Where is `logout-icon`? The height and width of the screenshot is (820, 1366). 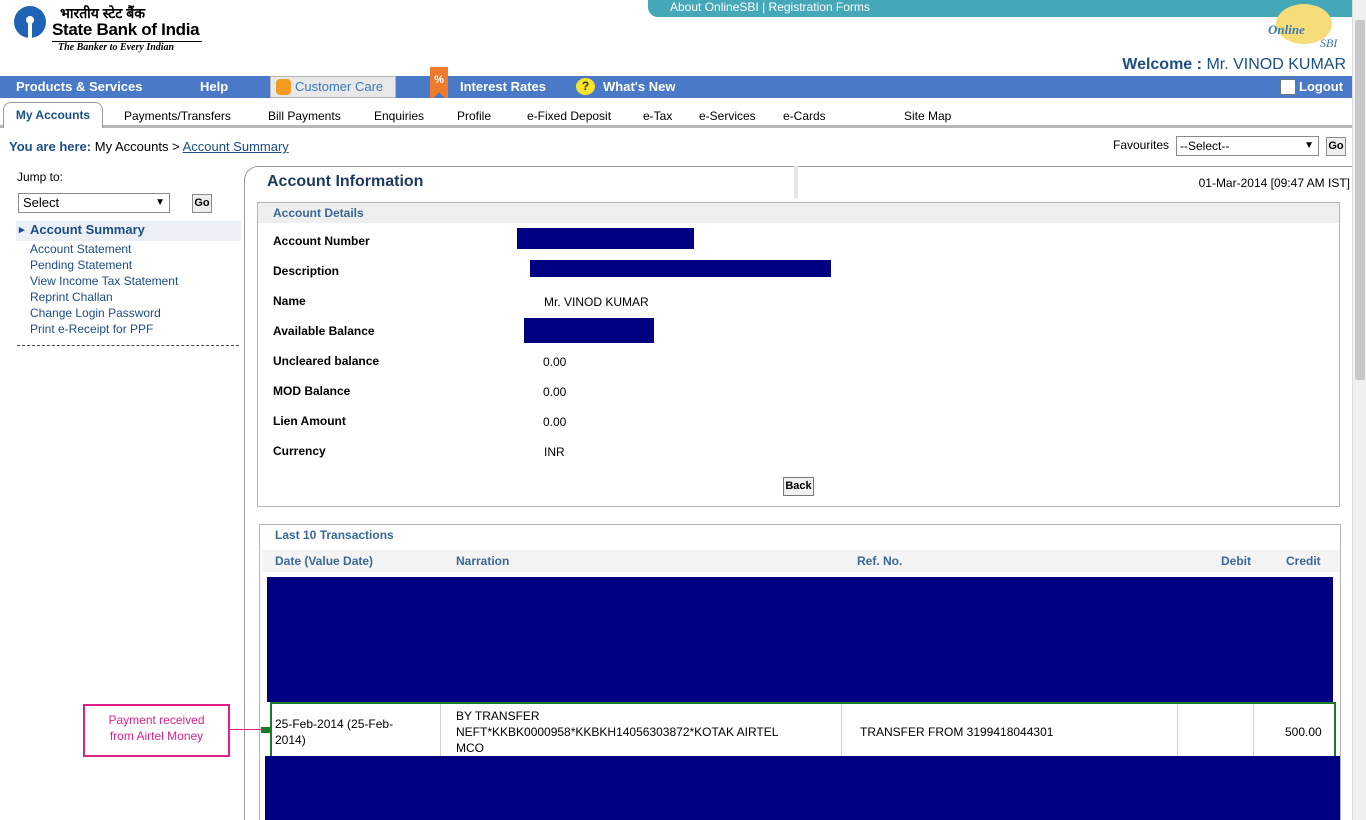
logout-icon is located at coordinates (1288, 87).